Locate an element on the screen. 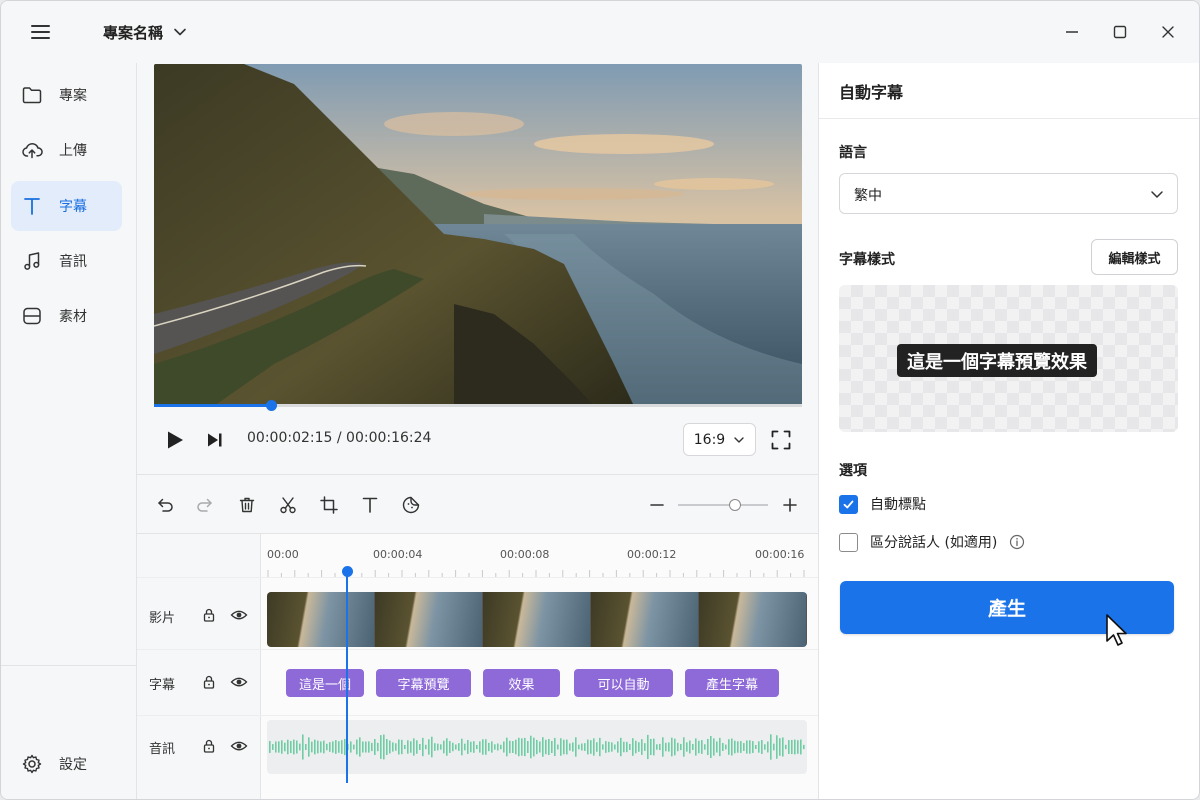  sidebar-item-label: 上傳 is located at coordinates (73, 151).